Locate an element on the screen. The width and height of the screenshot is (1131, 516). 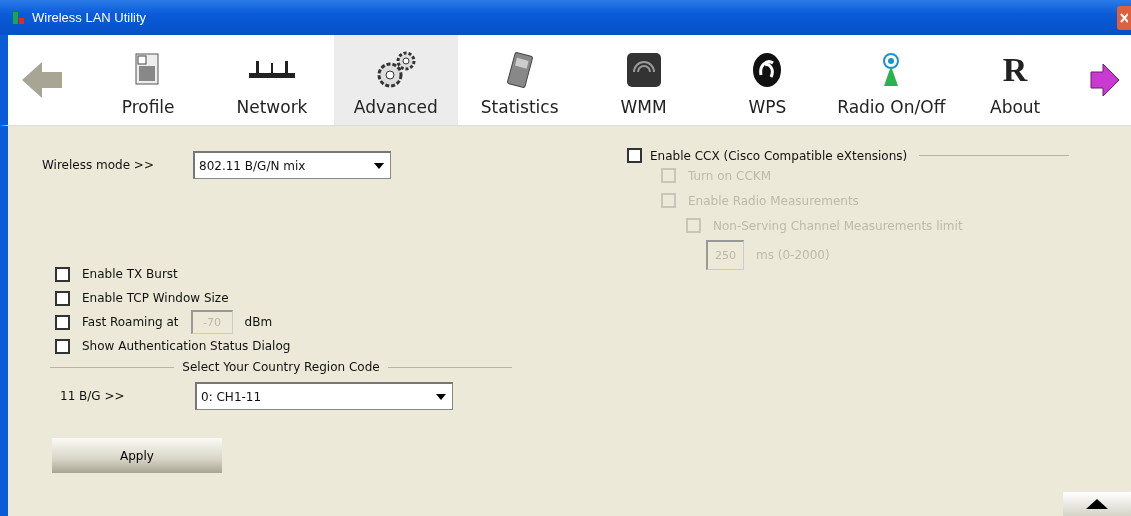
toolbar-tab: Profile is located at coordinates (148, 80).